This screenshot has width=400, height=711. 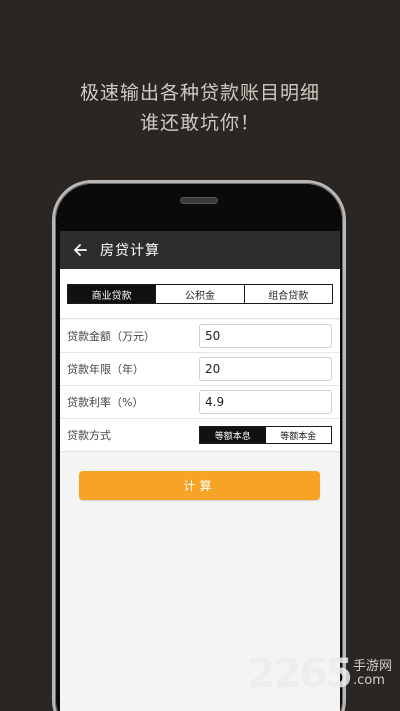 What do you see at coordinates (287, 294) in the screenshot?
I see `tab-combined-loan: 组合贷款` at bounding box center [287, 294].